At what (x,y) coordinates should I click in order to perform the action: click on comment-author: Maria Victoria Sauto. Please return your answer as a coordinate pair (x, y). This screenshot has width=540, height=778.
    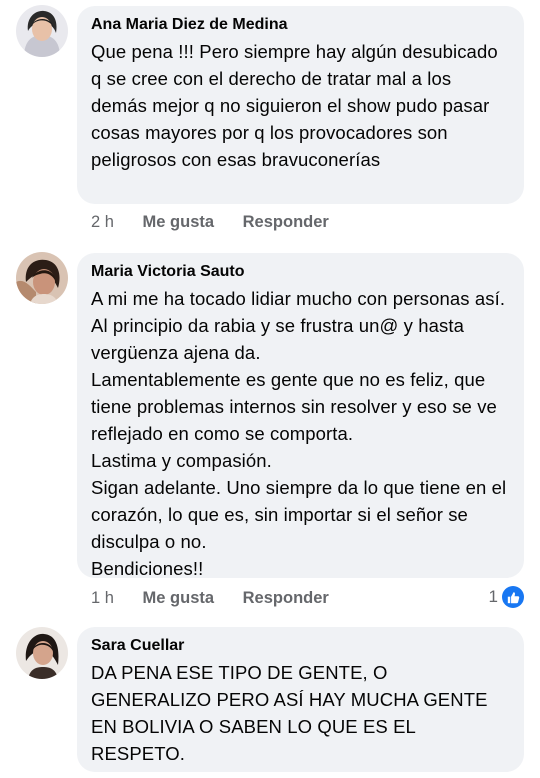
    Looking at the image, I should click on (300, 272).